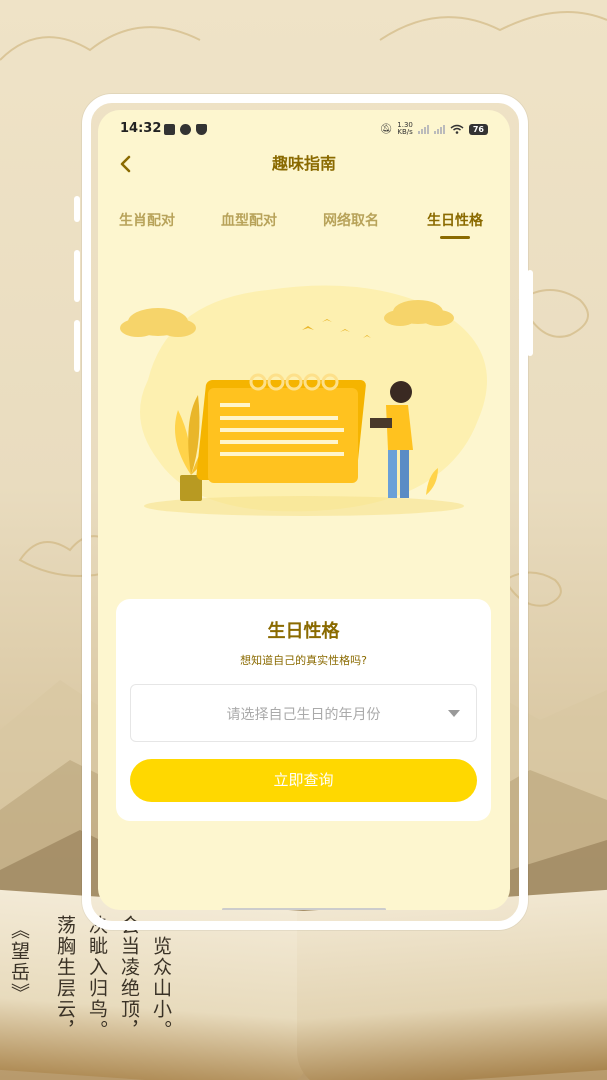  What do you see at coordinates (141, 128) in the screenshot?
I see `status-time: 14:32` at bounding box center [141, 128].